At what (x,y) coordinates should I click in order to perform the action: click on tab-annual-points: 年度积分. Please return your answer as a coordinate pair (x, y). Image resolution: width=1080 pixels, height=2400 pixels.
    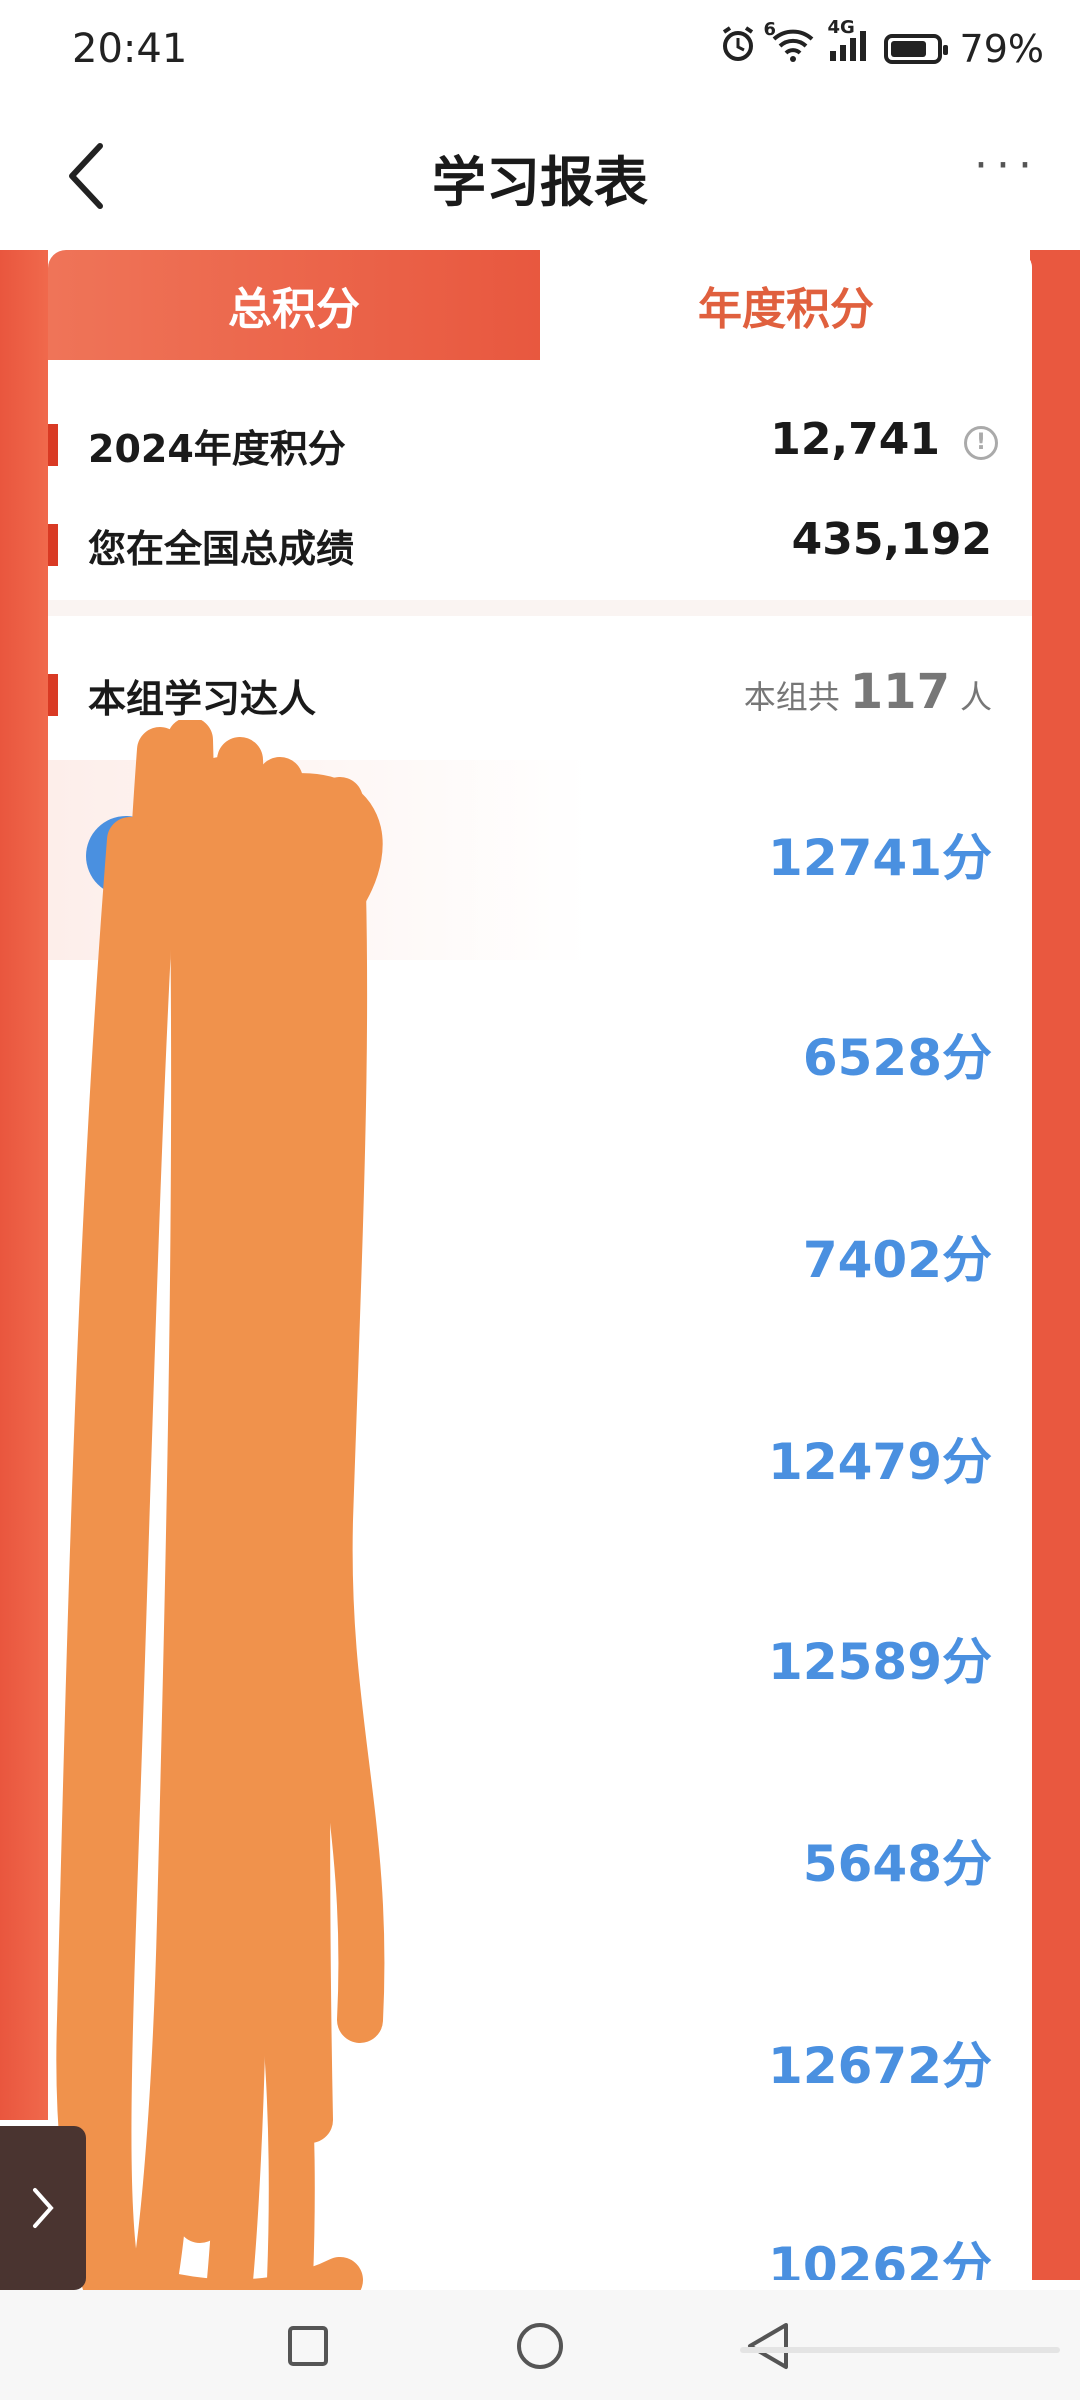
    Looking at the image, I should click on (786, 305).